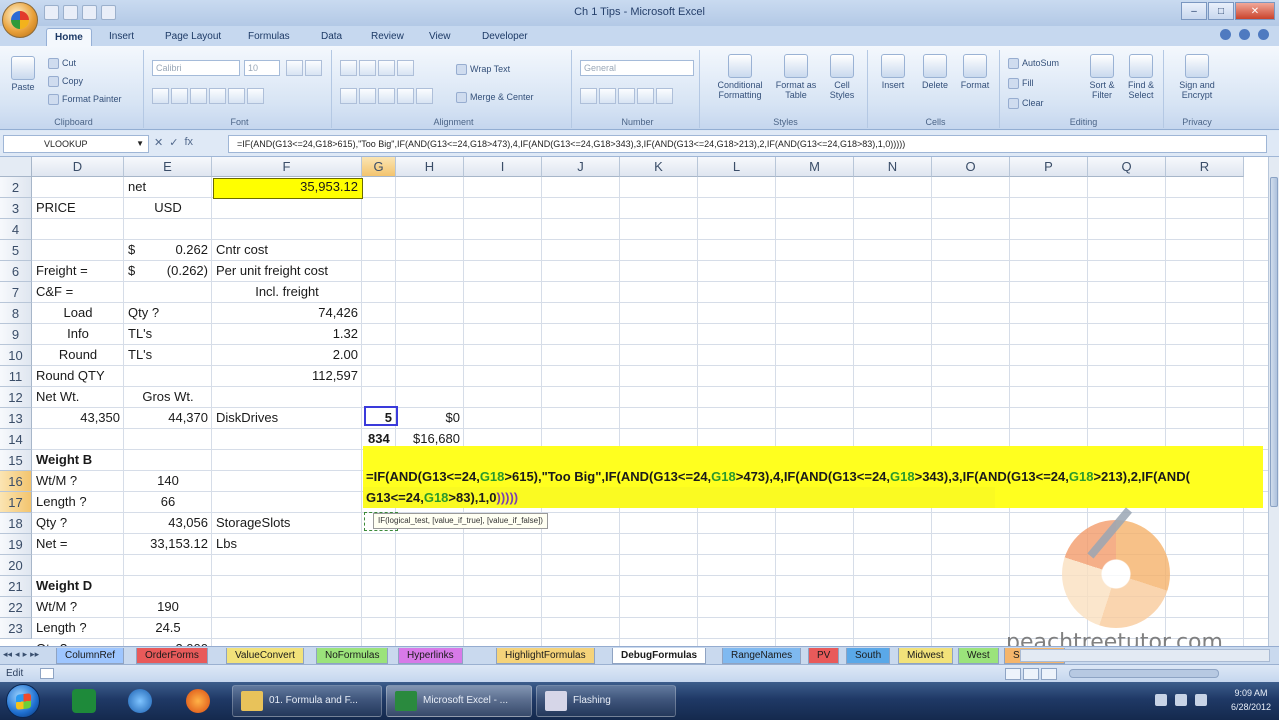  I want to click on help-icon, so click(1225, 34).